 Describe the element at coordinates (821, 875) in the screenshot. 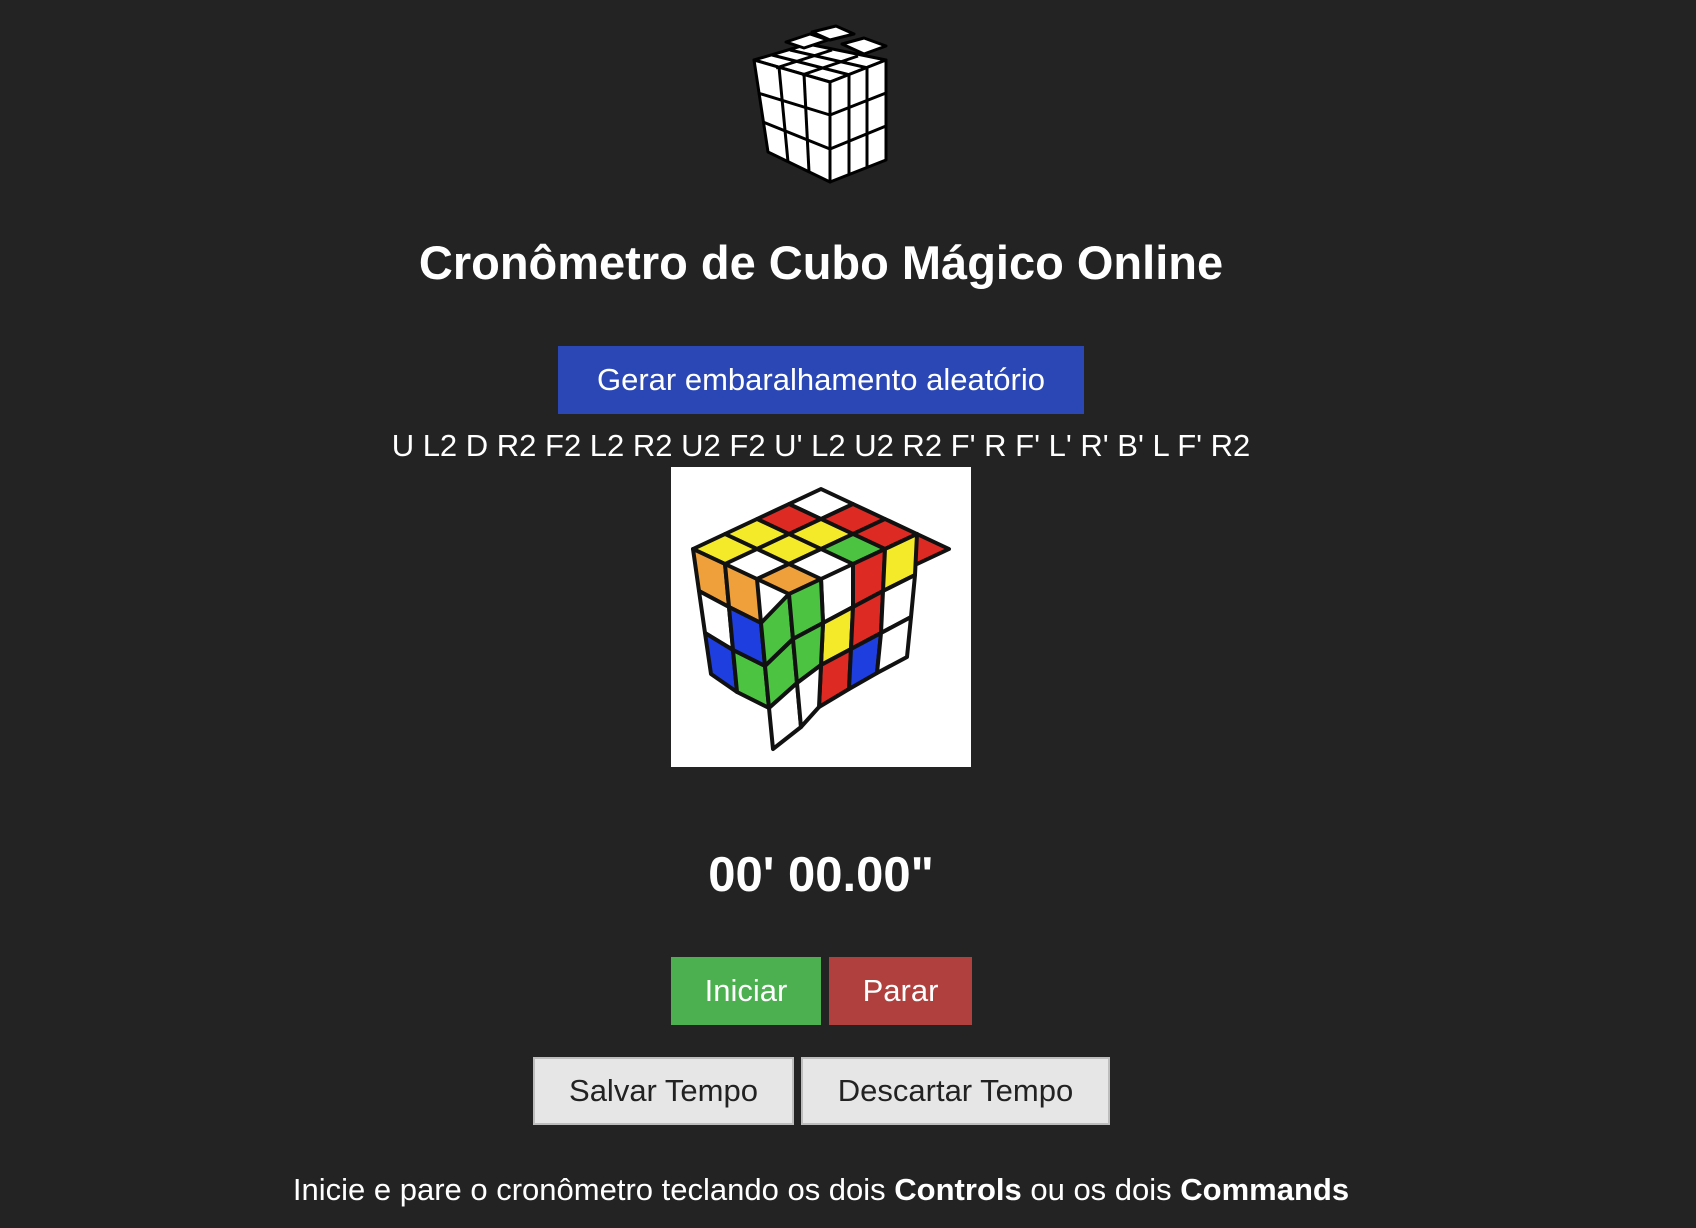

I see `timer-display: 00' 00.00"` at that location.